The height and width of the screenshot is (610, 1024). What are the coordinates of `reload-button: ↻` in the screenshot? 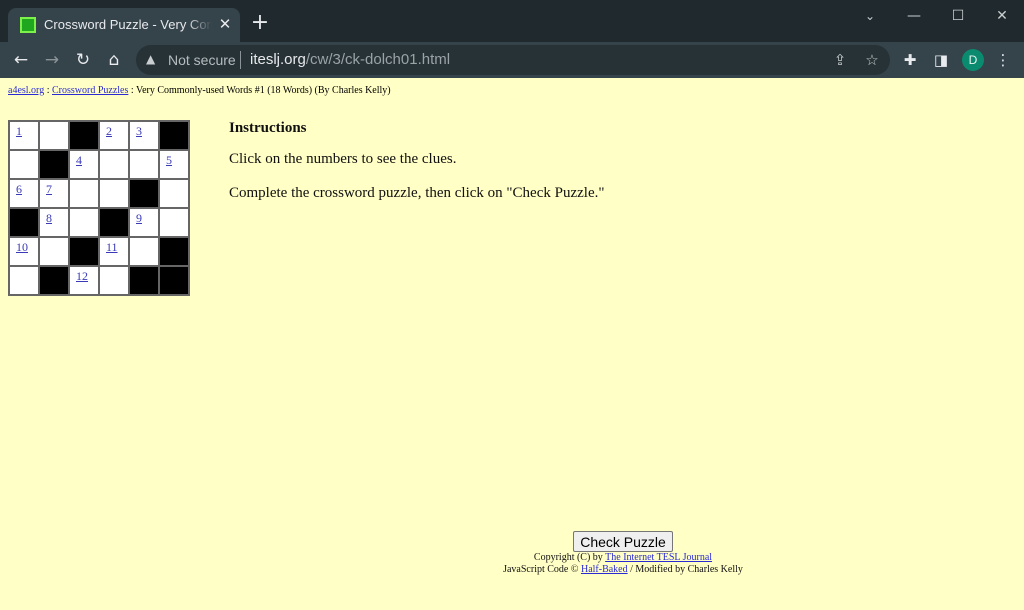 It's located at (83, 60).